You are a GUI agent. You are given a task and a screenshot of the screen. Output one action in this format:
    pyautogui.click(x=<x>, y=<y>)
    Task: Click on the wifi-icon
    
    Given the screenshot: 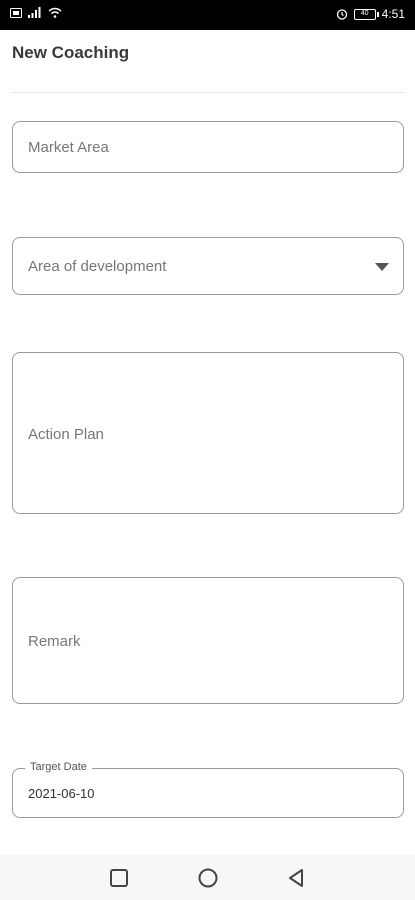 What is the action you would take?
    pyautogui.click(x=55, y=12)
    